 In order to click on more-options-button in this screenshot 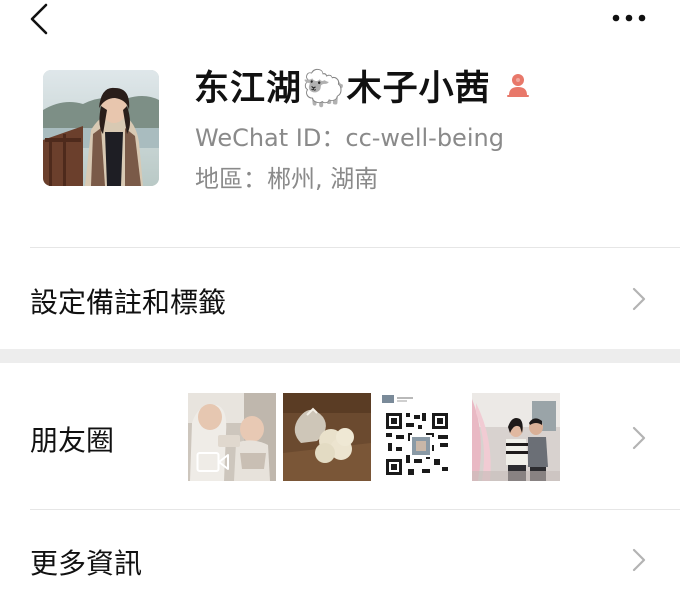, I will do `click(630, 18)`.